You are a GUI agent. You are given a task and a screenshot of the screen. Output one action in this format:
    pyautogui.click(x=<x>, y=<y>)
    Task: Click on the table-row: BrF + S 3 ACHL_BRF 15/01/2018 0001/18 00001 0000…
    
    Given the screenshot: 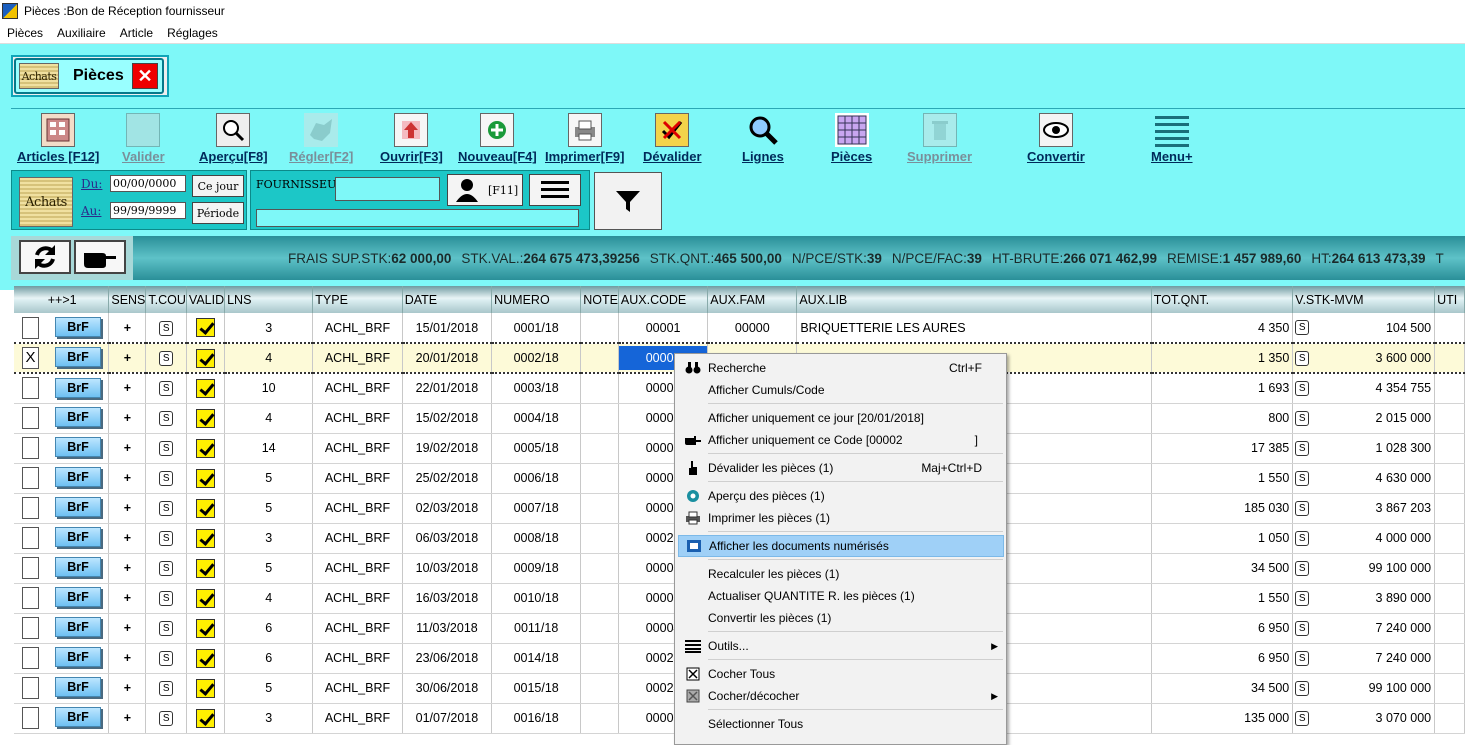 What is the action you would take?
    pyautogui.click(x=739, y=328)
    